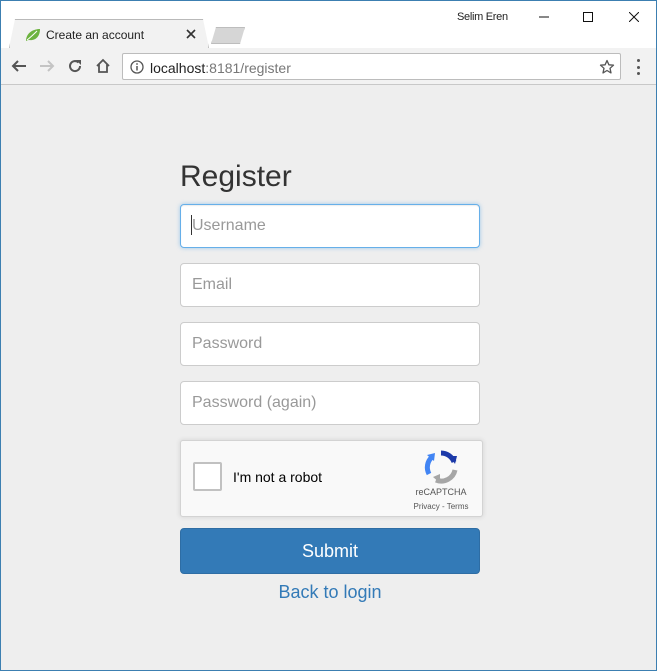 Image resolution: width=657 pixels, height=671 pixels. Describe the element at coordinates (441, 467) in the screenshot. I see `recaptcha-logo-icon` at that location.